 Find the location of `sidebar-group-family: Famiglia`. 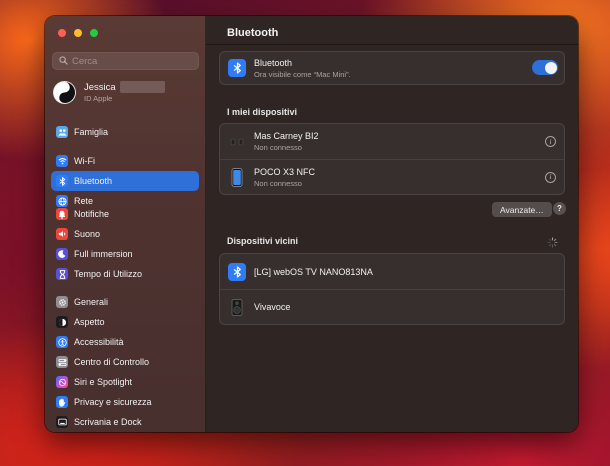

sidebar-group-family: Famiglia is located at coordinates (125, 132).